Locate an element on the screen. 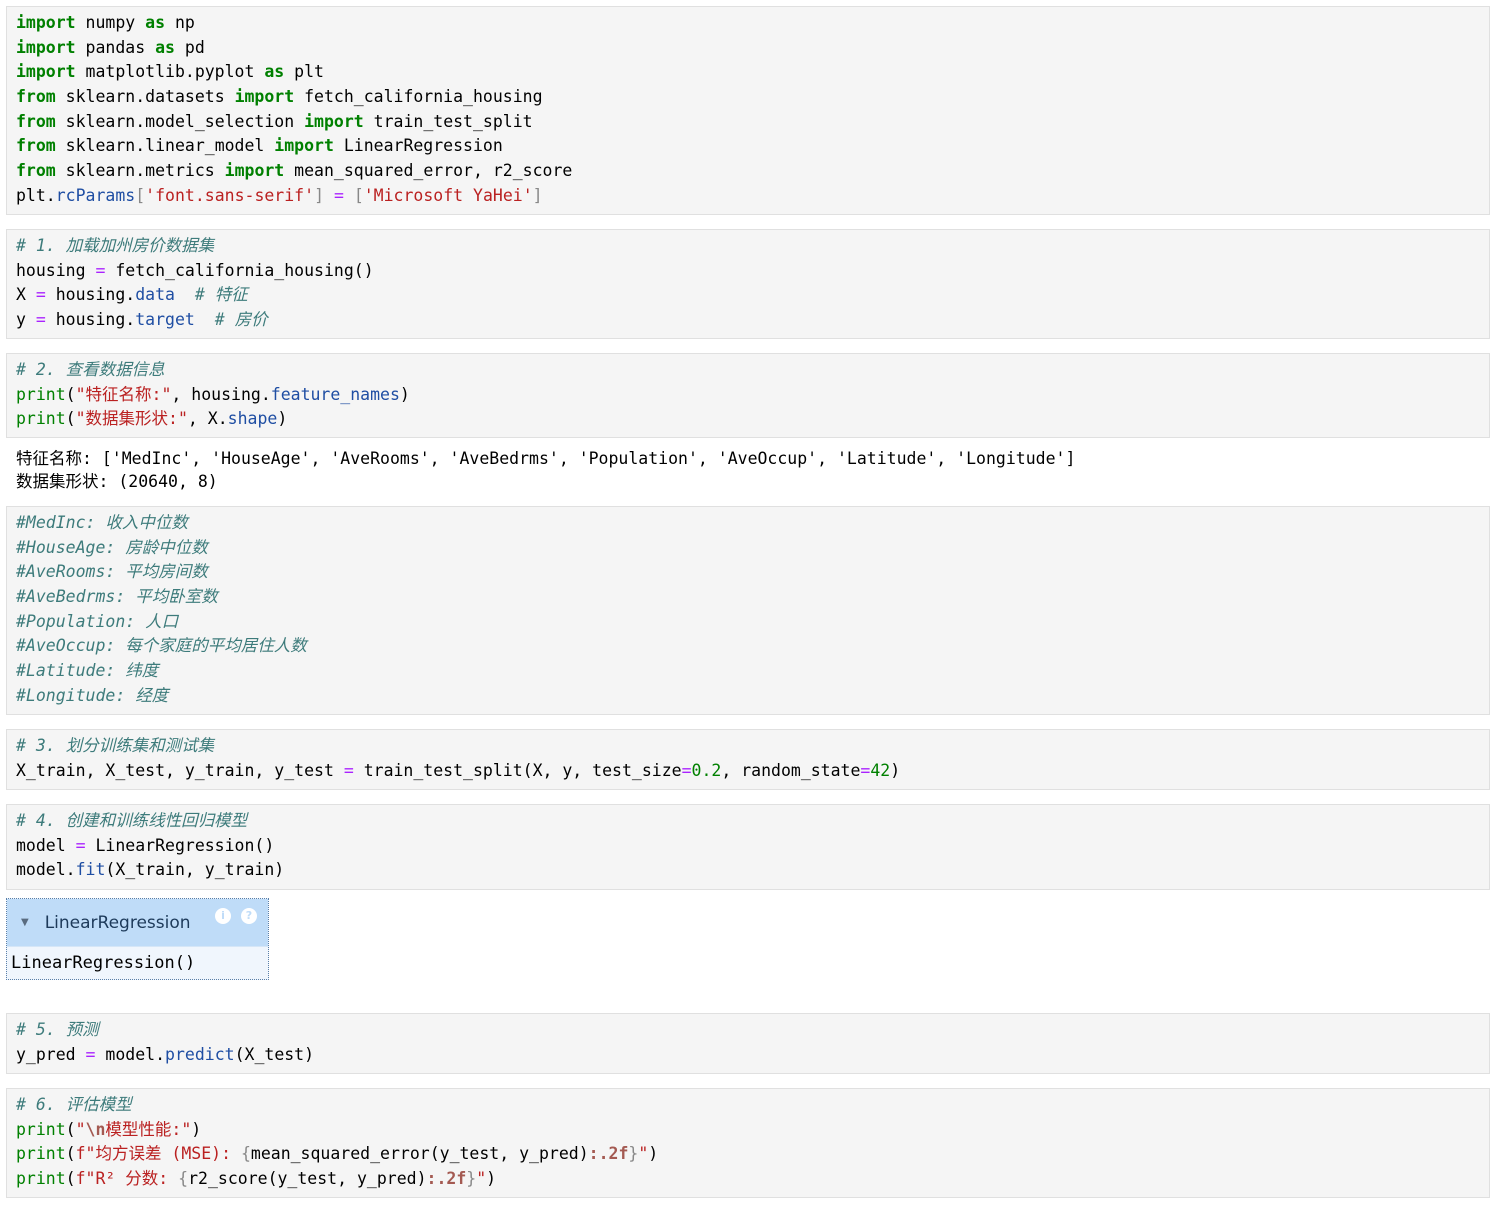 This screenshot has height=1209, width=1507. triangle-down-icon: ▼ is located at coordinates (25, 922).